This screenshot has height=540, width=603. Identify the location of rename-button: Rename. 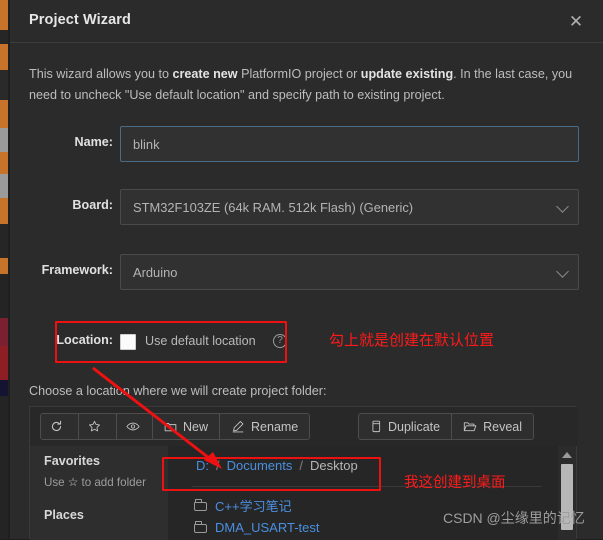
(265, 426).